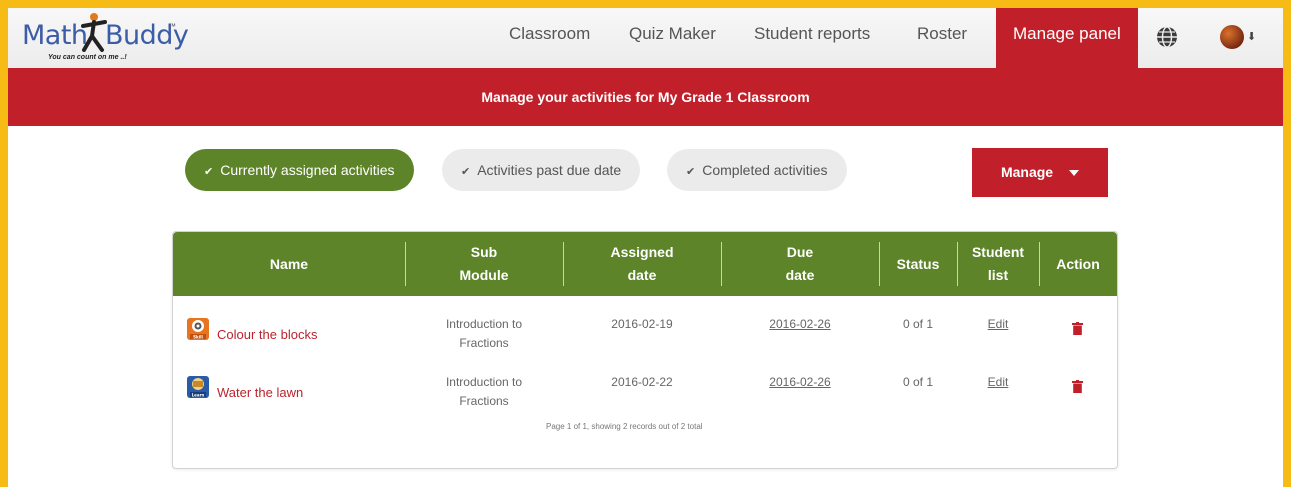 The width and height of the screenshot is (1291, 487). I want to click on svg-text: Learn, so click(198, 394).